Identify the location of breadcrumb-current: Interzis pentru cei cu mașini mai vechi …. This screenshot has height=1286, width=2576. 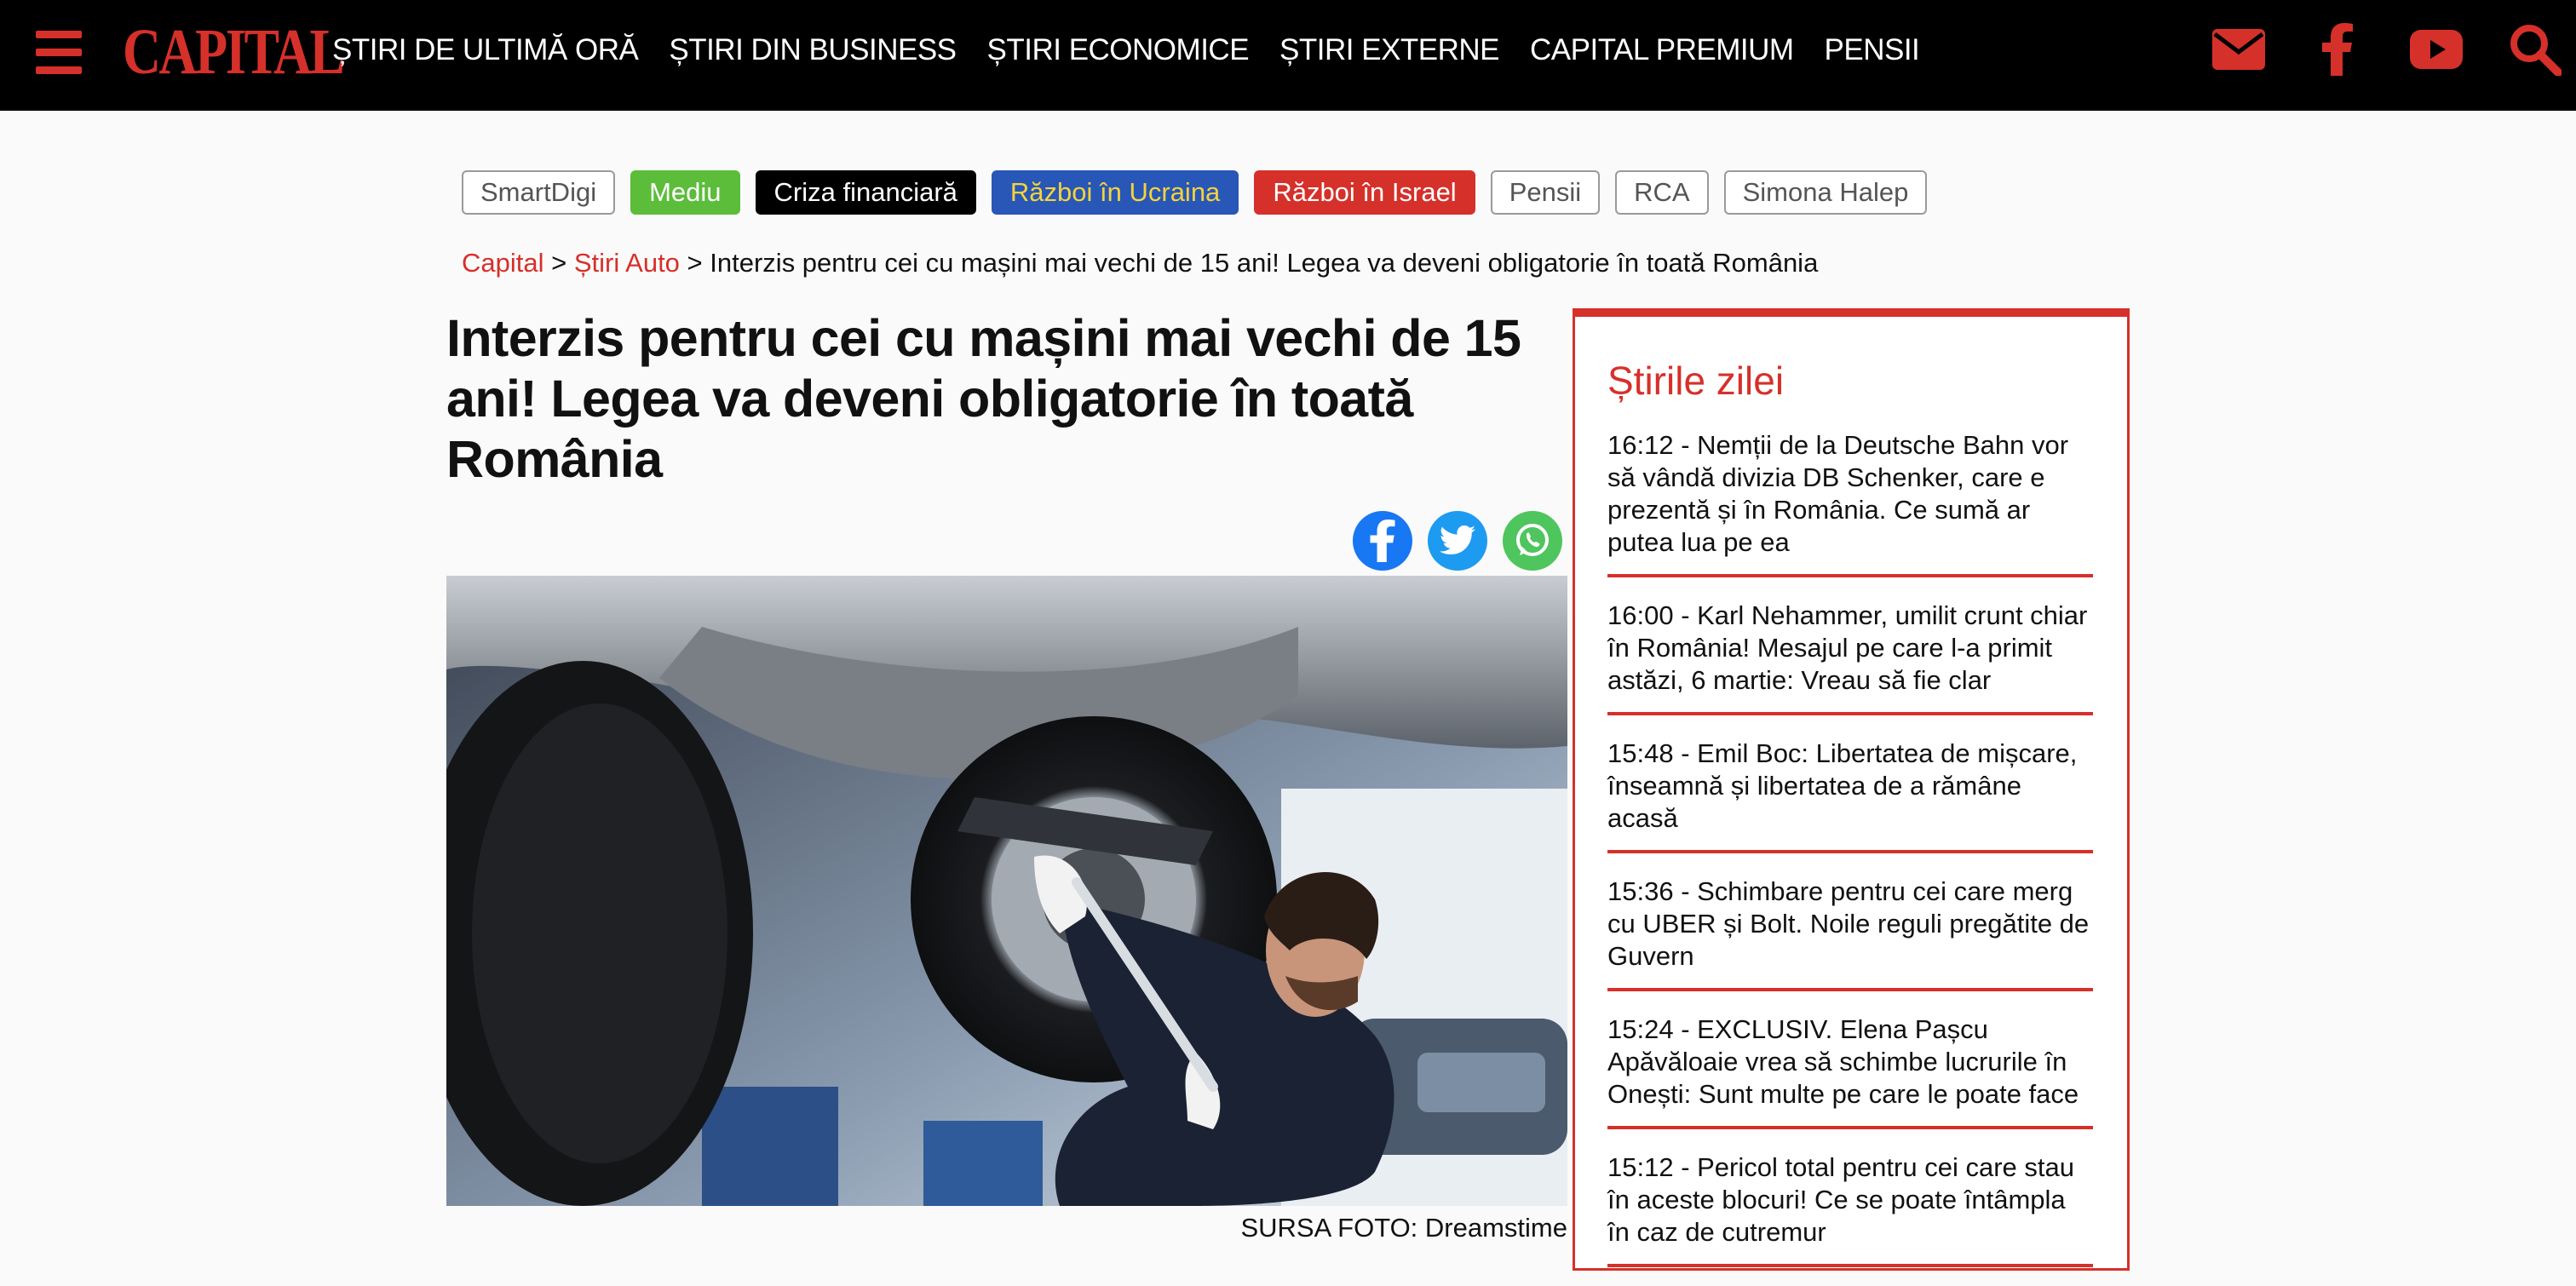
(1264, 263).